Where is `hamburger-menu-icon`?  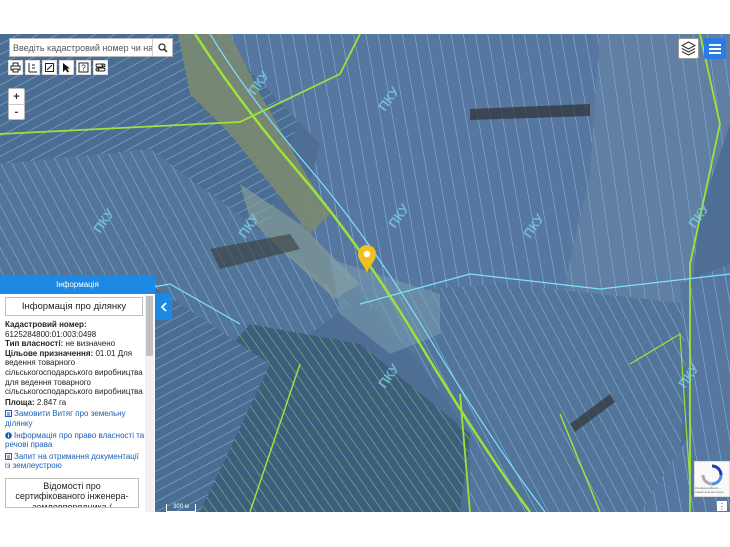 hamburger-menu-icon is located at coordinates (715, 48).